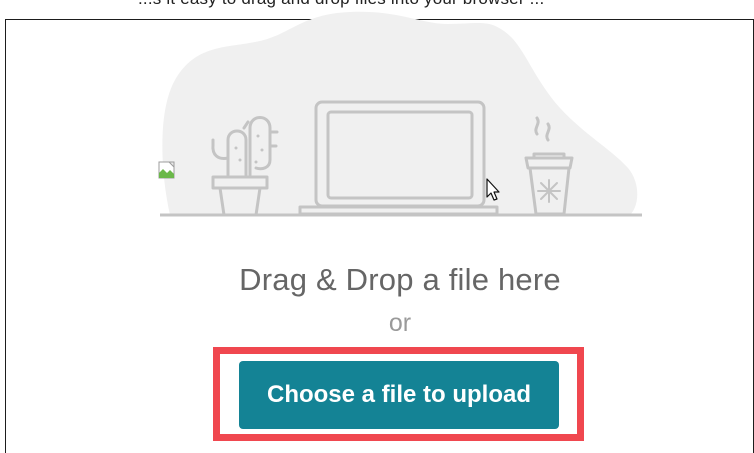  I want to click on broken-image-icon, so click(166, 170).